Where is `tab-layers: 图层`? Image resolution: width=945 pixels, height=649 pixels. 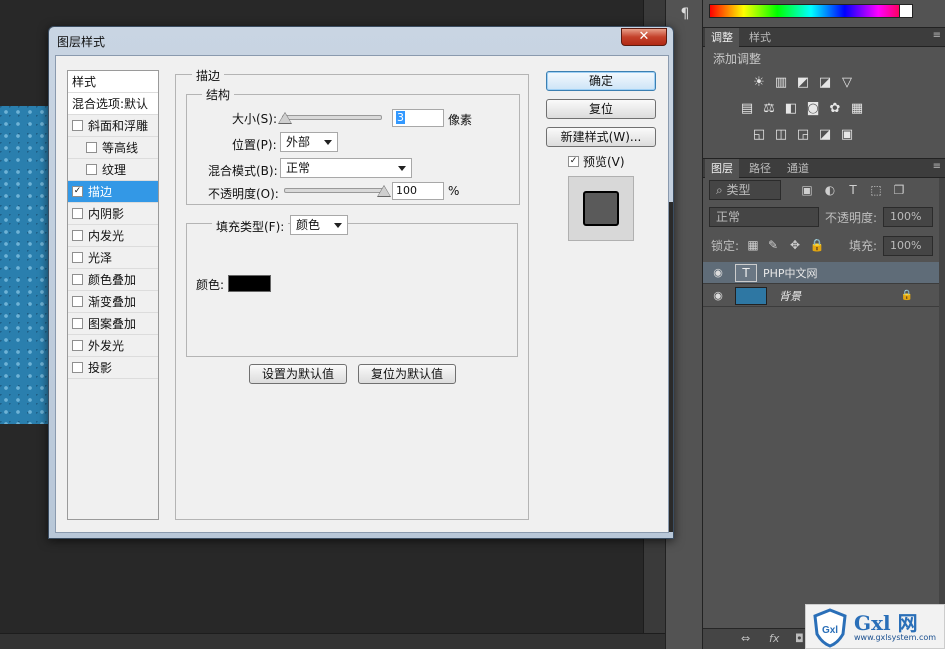 tab-layers: 图层 is located at coordinates (722, 168).